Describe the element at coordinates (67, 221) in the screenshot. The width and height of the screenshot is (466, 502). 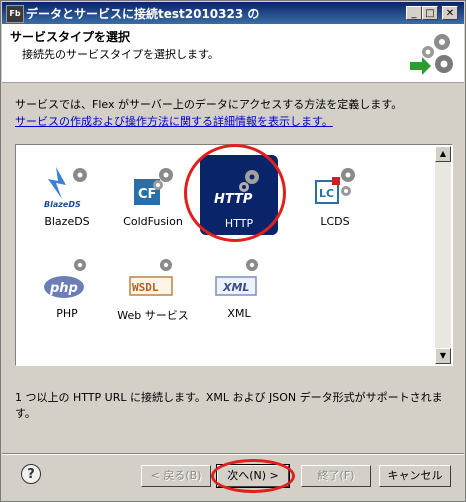
I see `service-label: BlazeDS` at that location.